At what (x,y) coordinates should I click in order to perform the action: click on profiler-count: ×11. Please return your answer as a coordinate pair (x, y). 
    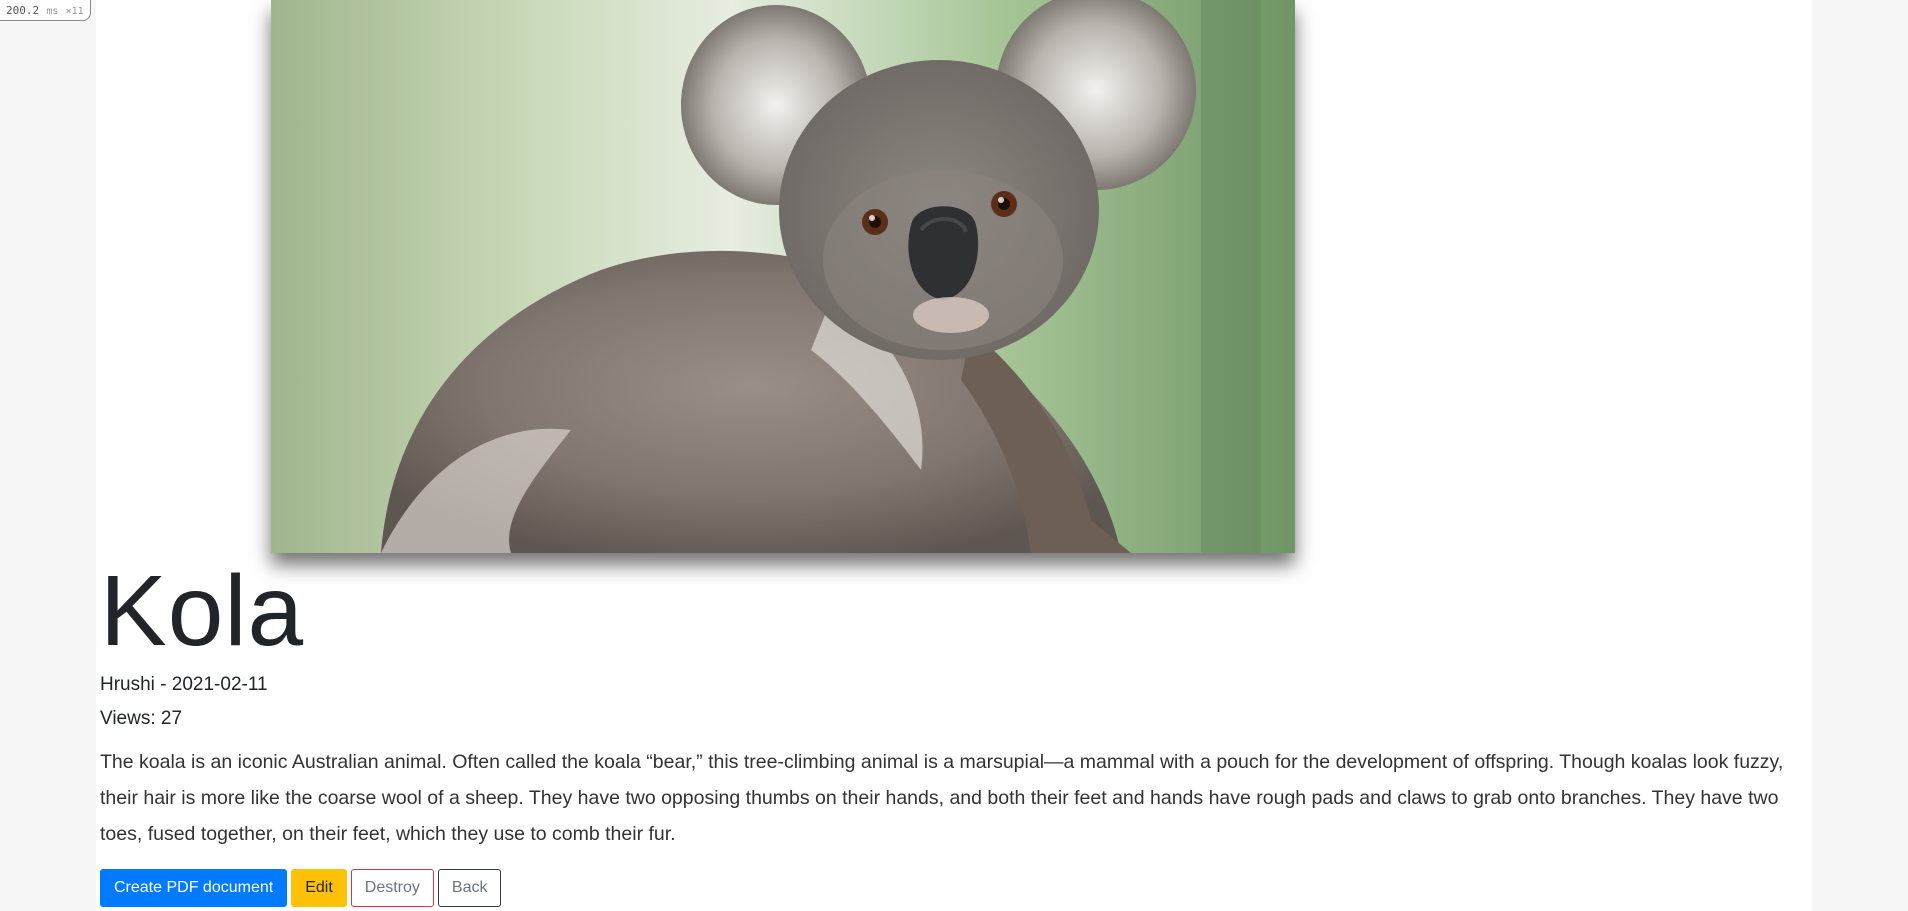
    Looking at the image, I should click on (74, 11).